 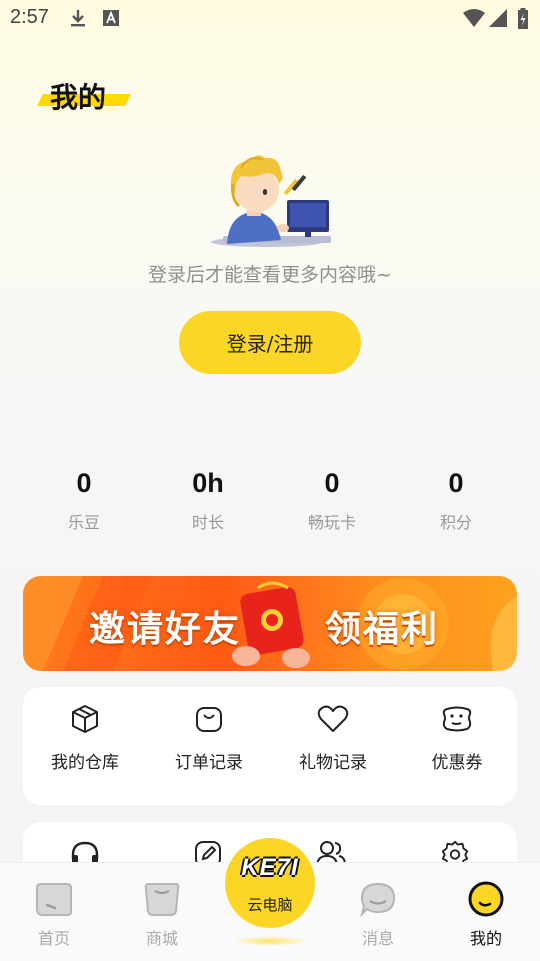 What do you see at coordinates (85, 719) in the screenshot?
I see `box-icon` at bounding box center [85, 719].